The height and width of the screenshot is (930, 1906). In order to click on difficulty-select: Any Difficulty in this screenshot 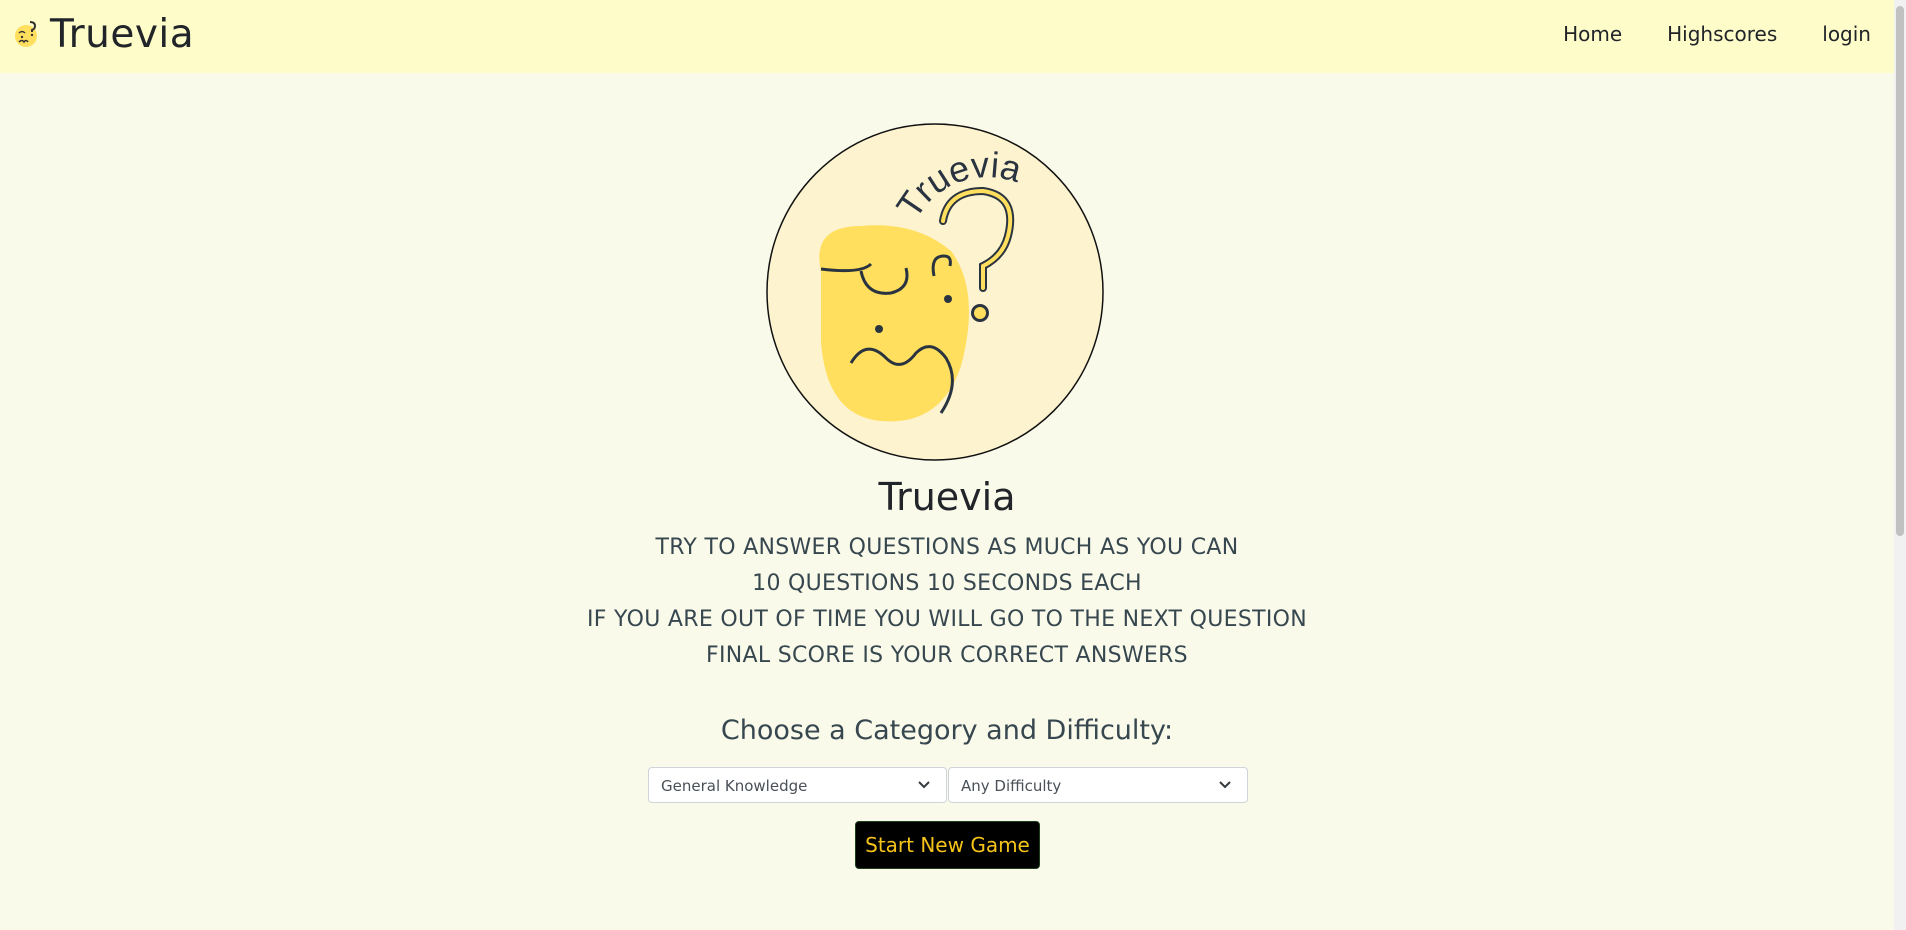, I will do `click(1098, 785)`.